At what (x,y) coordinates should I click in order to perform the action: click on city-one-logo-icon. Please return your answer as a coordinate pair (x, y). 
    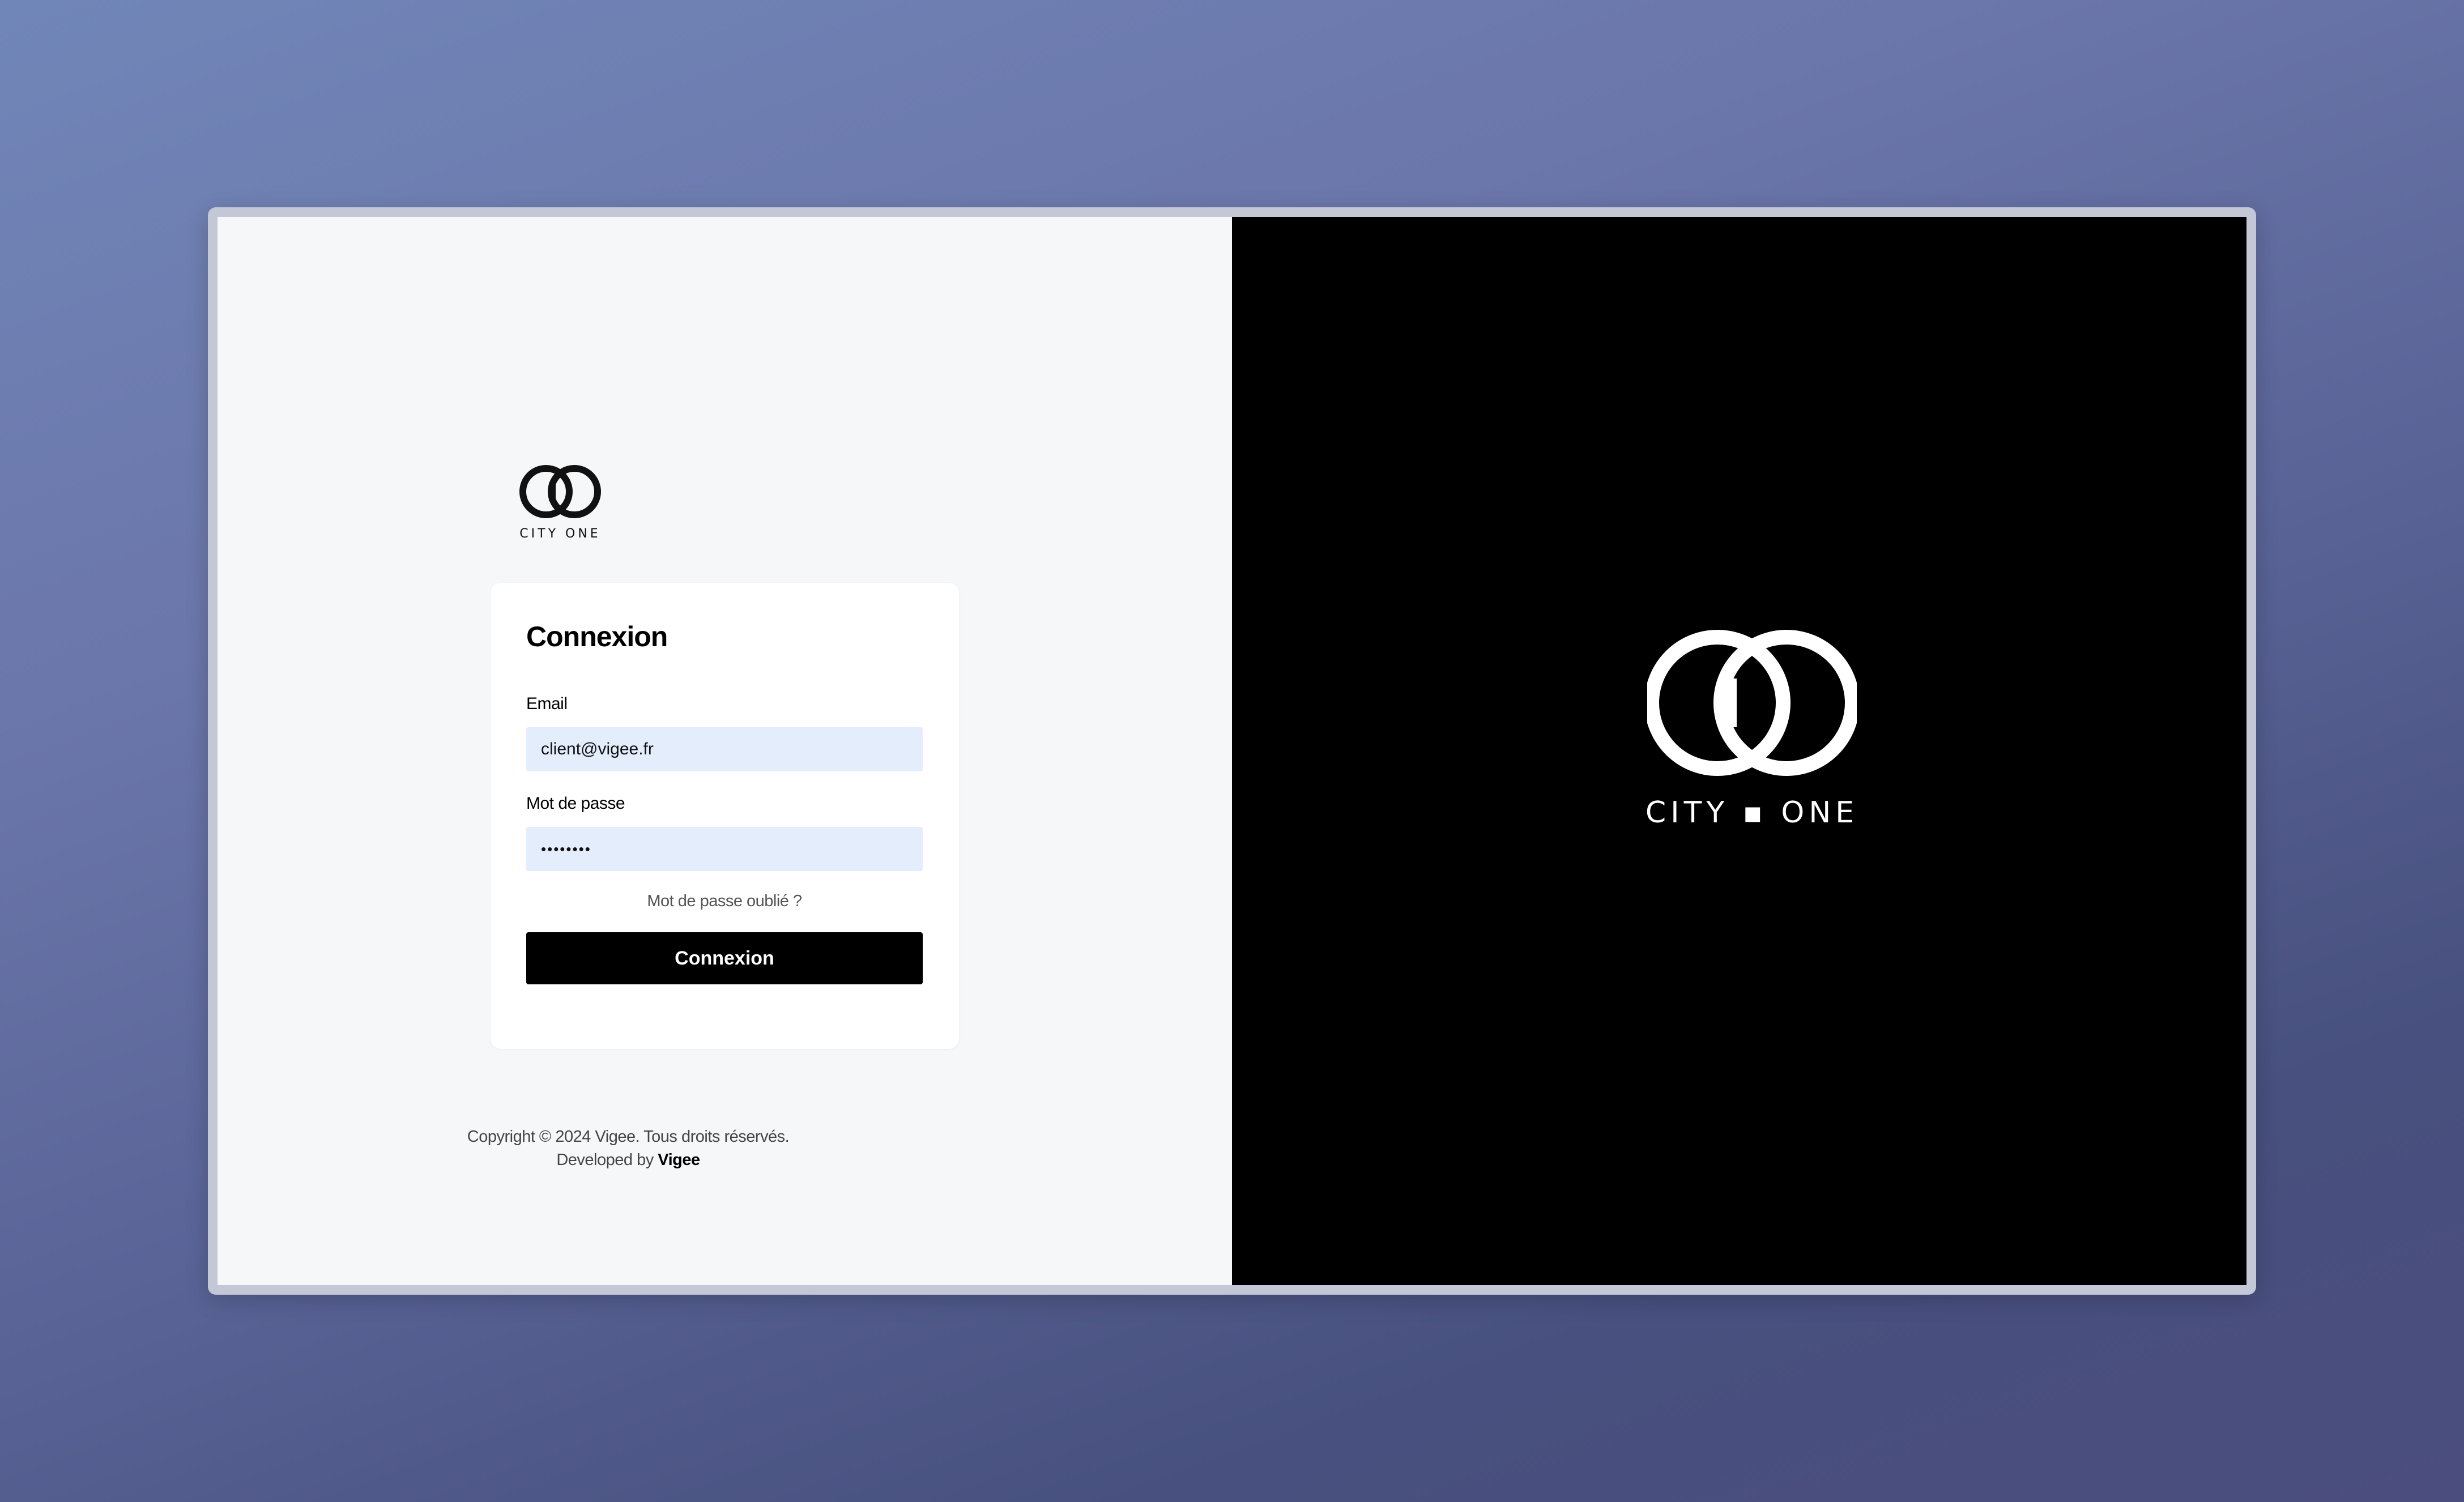
    Looking at the image, I should click on (560, 491).